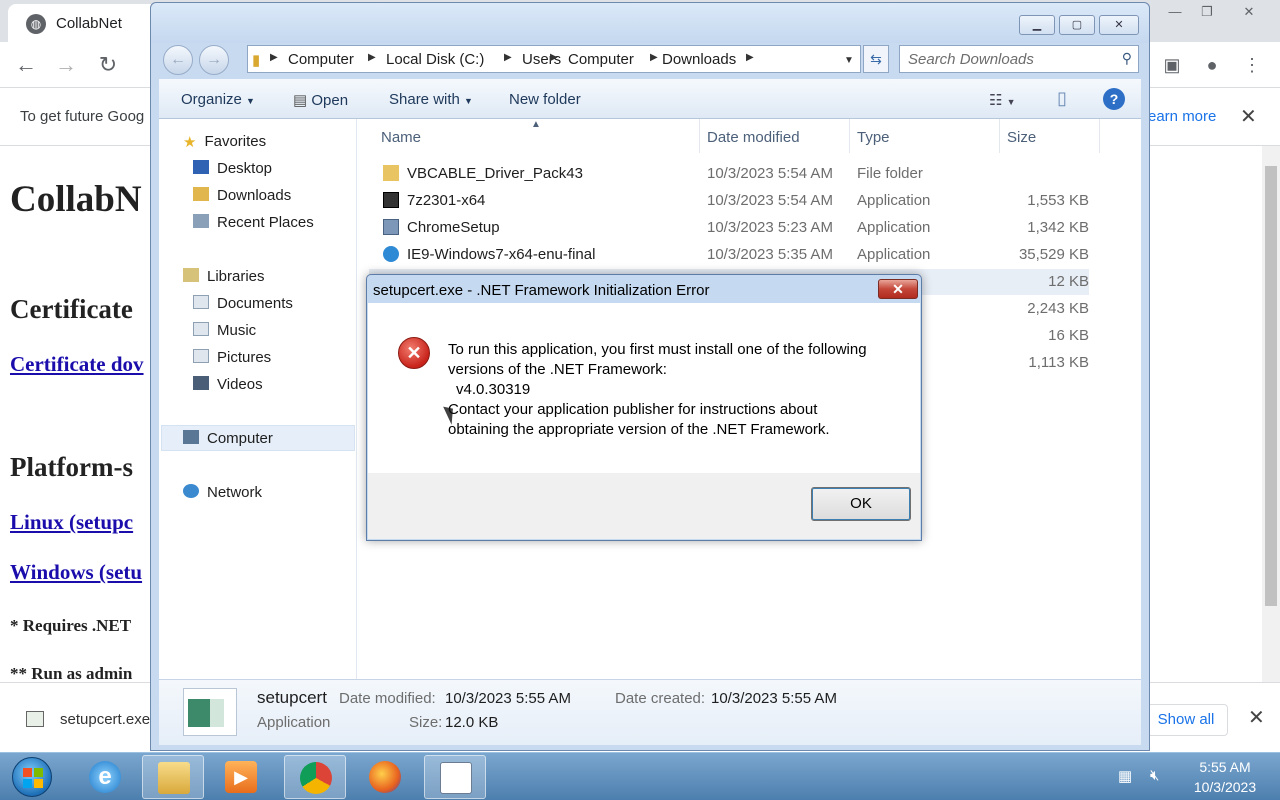 Image resolution: width=1280 pixels, height=800 pixels. I want to click on page-scrollbar, so click(1271, 414).